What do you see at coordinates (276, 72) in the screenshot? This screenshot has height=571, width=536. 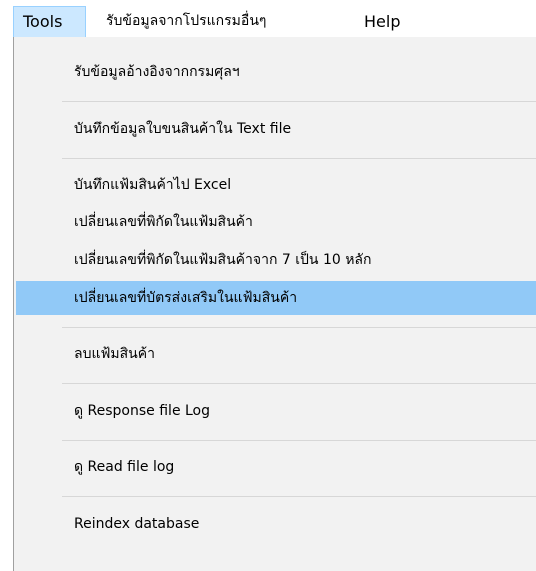 I see `menu-item-receive-customs-reference: รับข้อมูลอ้างอิงจากกรมศุลฯ` at bounding box center [276, 72].